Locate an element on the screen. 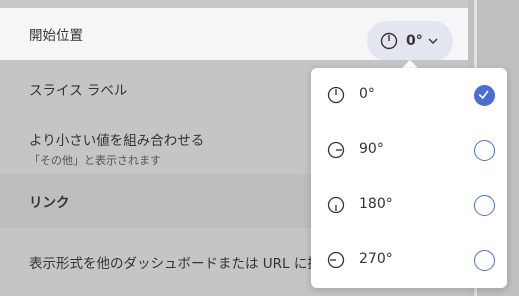 The image size is (519, 296). menu-option-90: 90° is located at coordinates (409, 150).